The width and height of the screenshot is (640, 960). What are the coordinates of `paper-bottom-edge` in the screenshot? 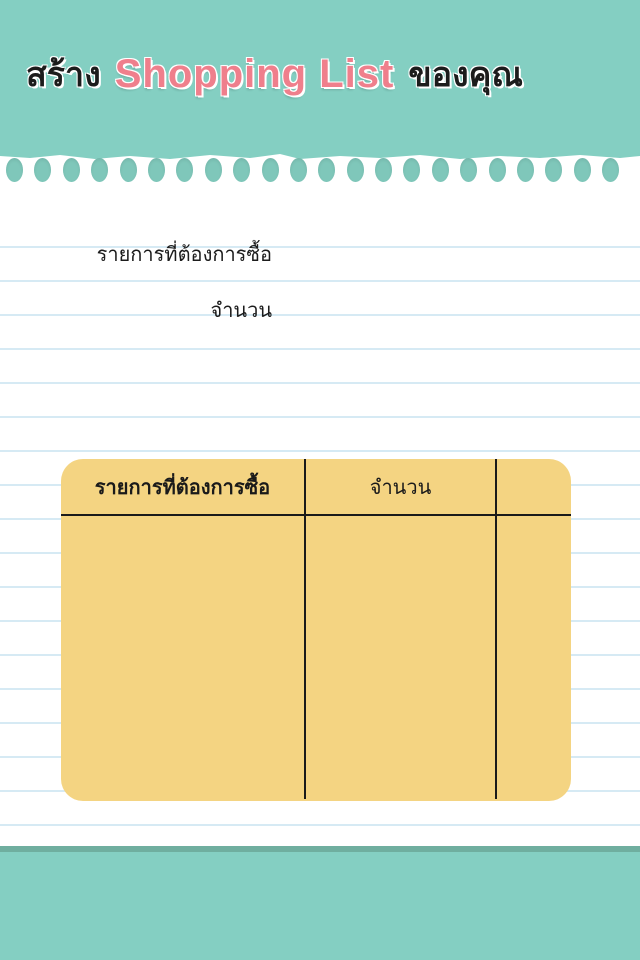 It's located at (320, 849).